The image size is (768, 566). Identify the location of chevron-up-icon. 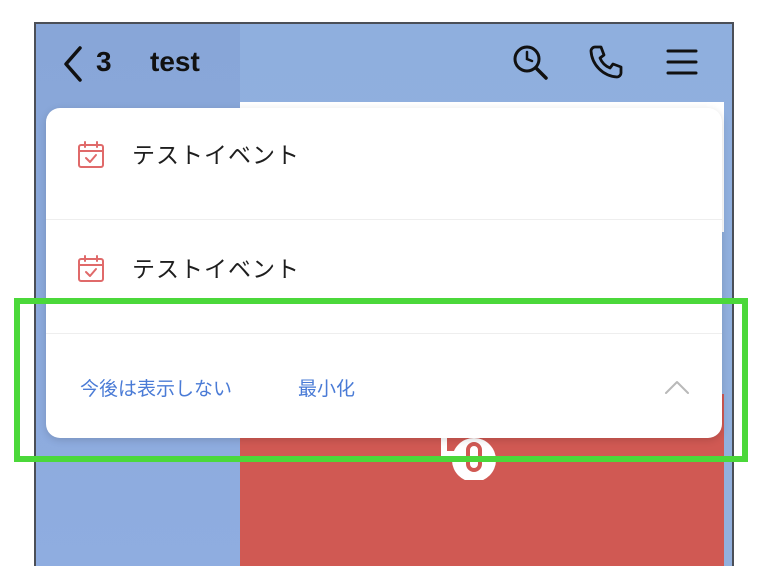
(677, 387).